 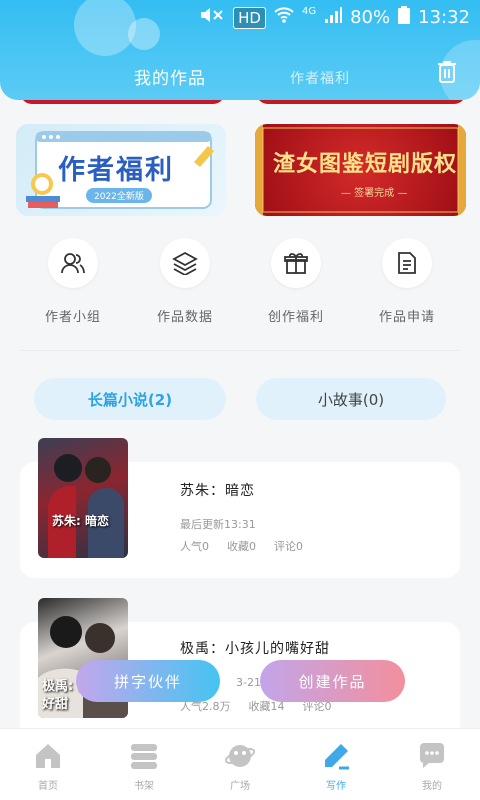 I want to click on header: HD 4G 80% 13:32 我的作品 作者福利, so click(x=240, y=50).